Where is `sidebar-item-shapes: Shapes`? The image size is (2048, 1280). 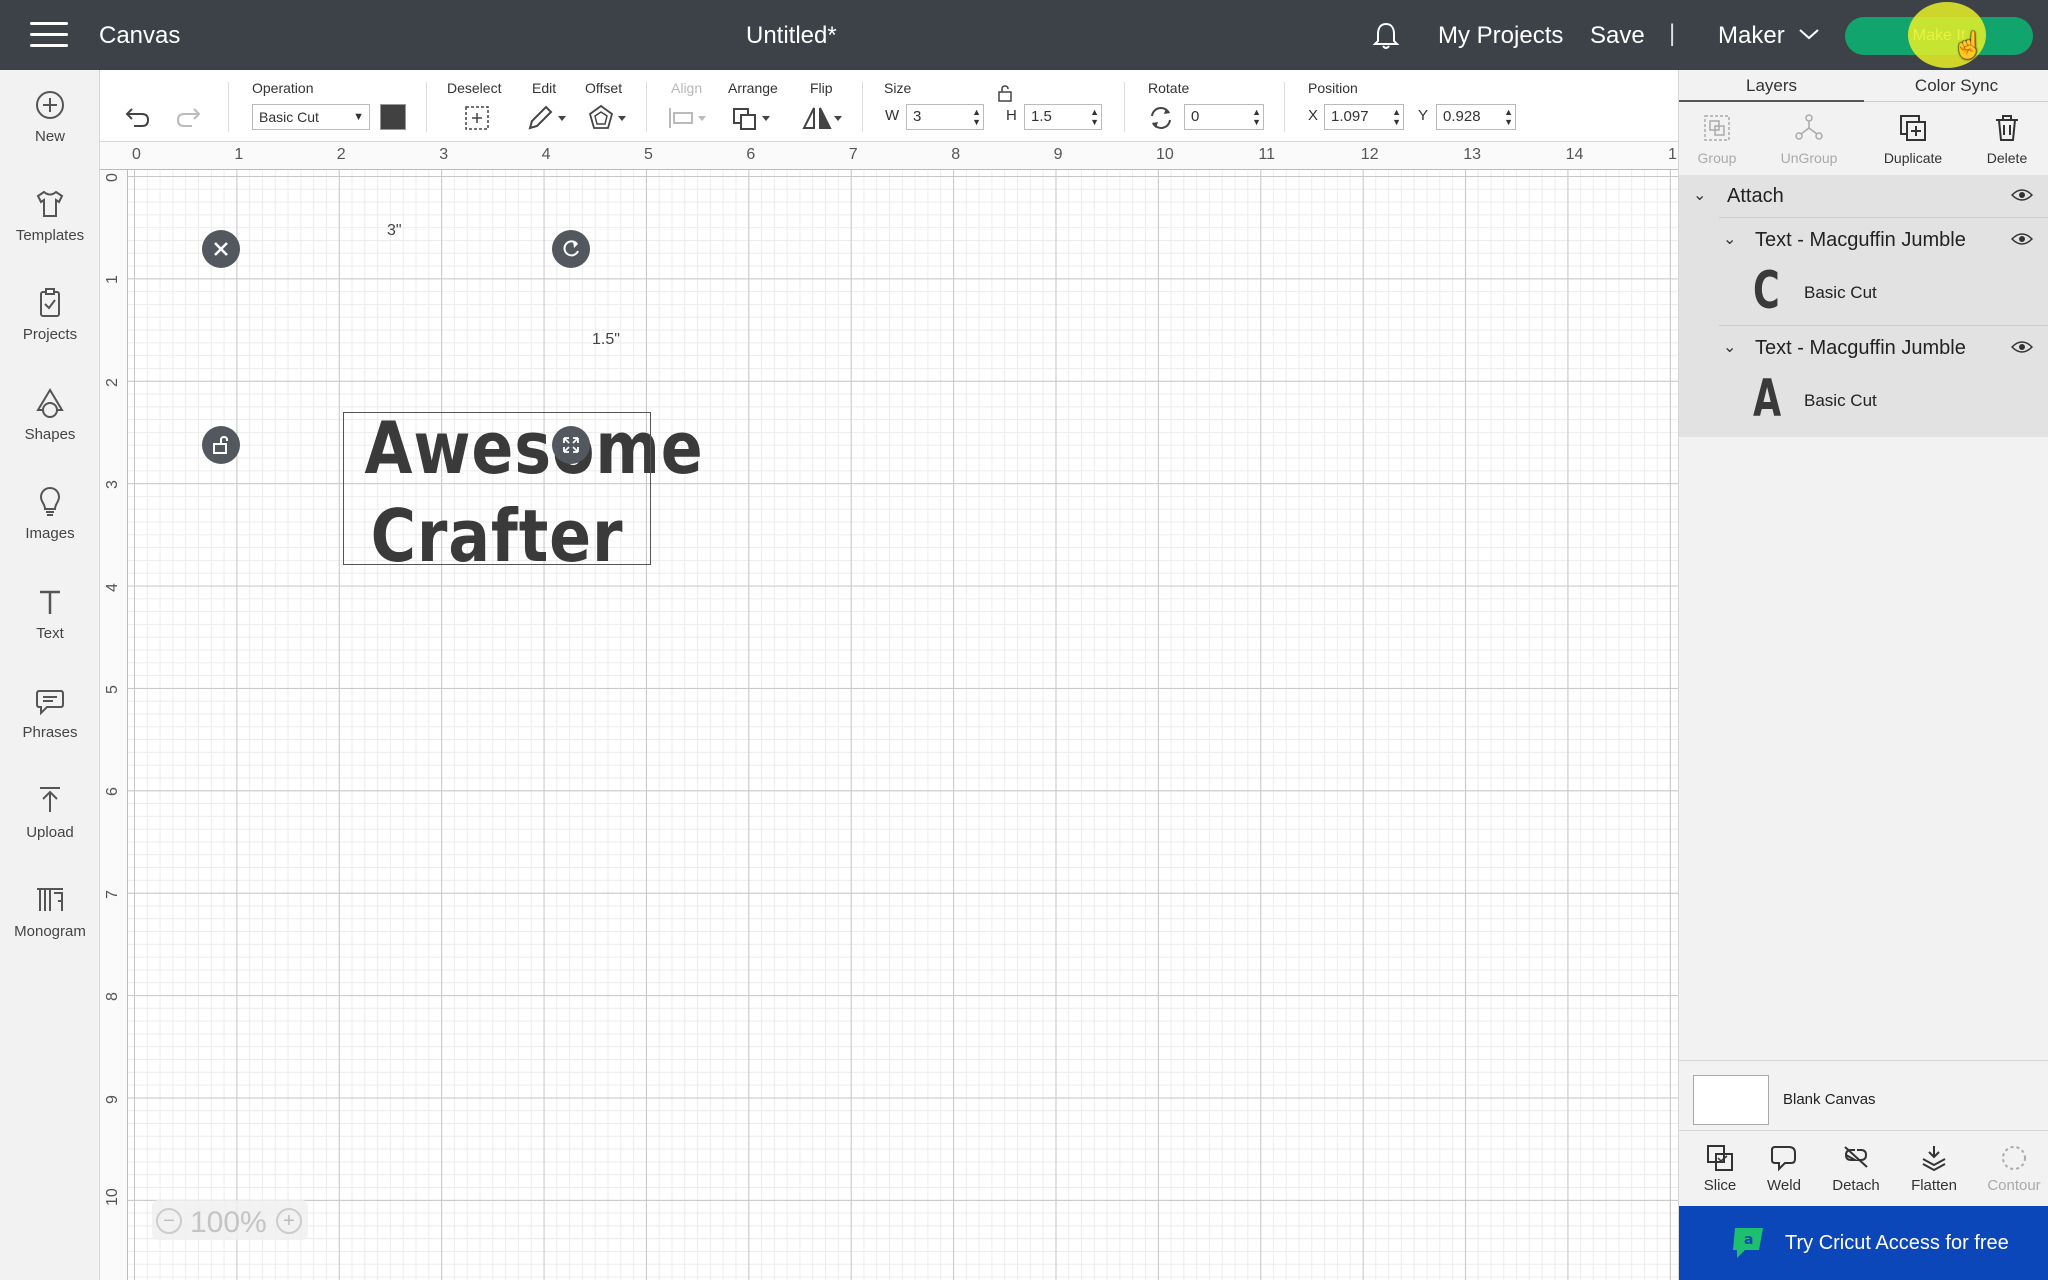 sidebar-item-shapes: Shapes is located at coordinates (50, 428).